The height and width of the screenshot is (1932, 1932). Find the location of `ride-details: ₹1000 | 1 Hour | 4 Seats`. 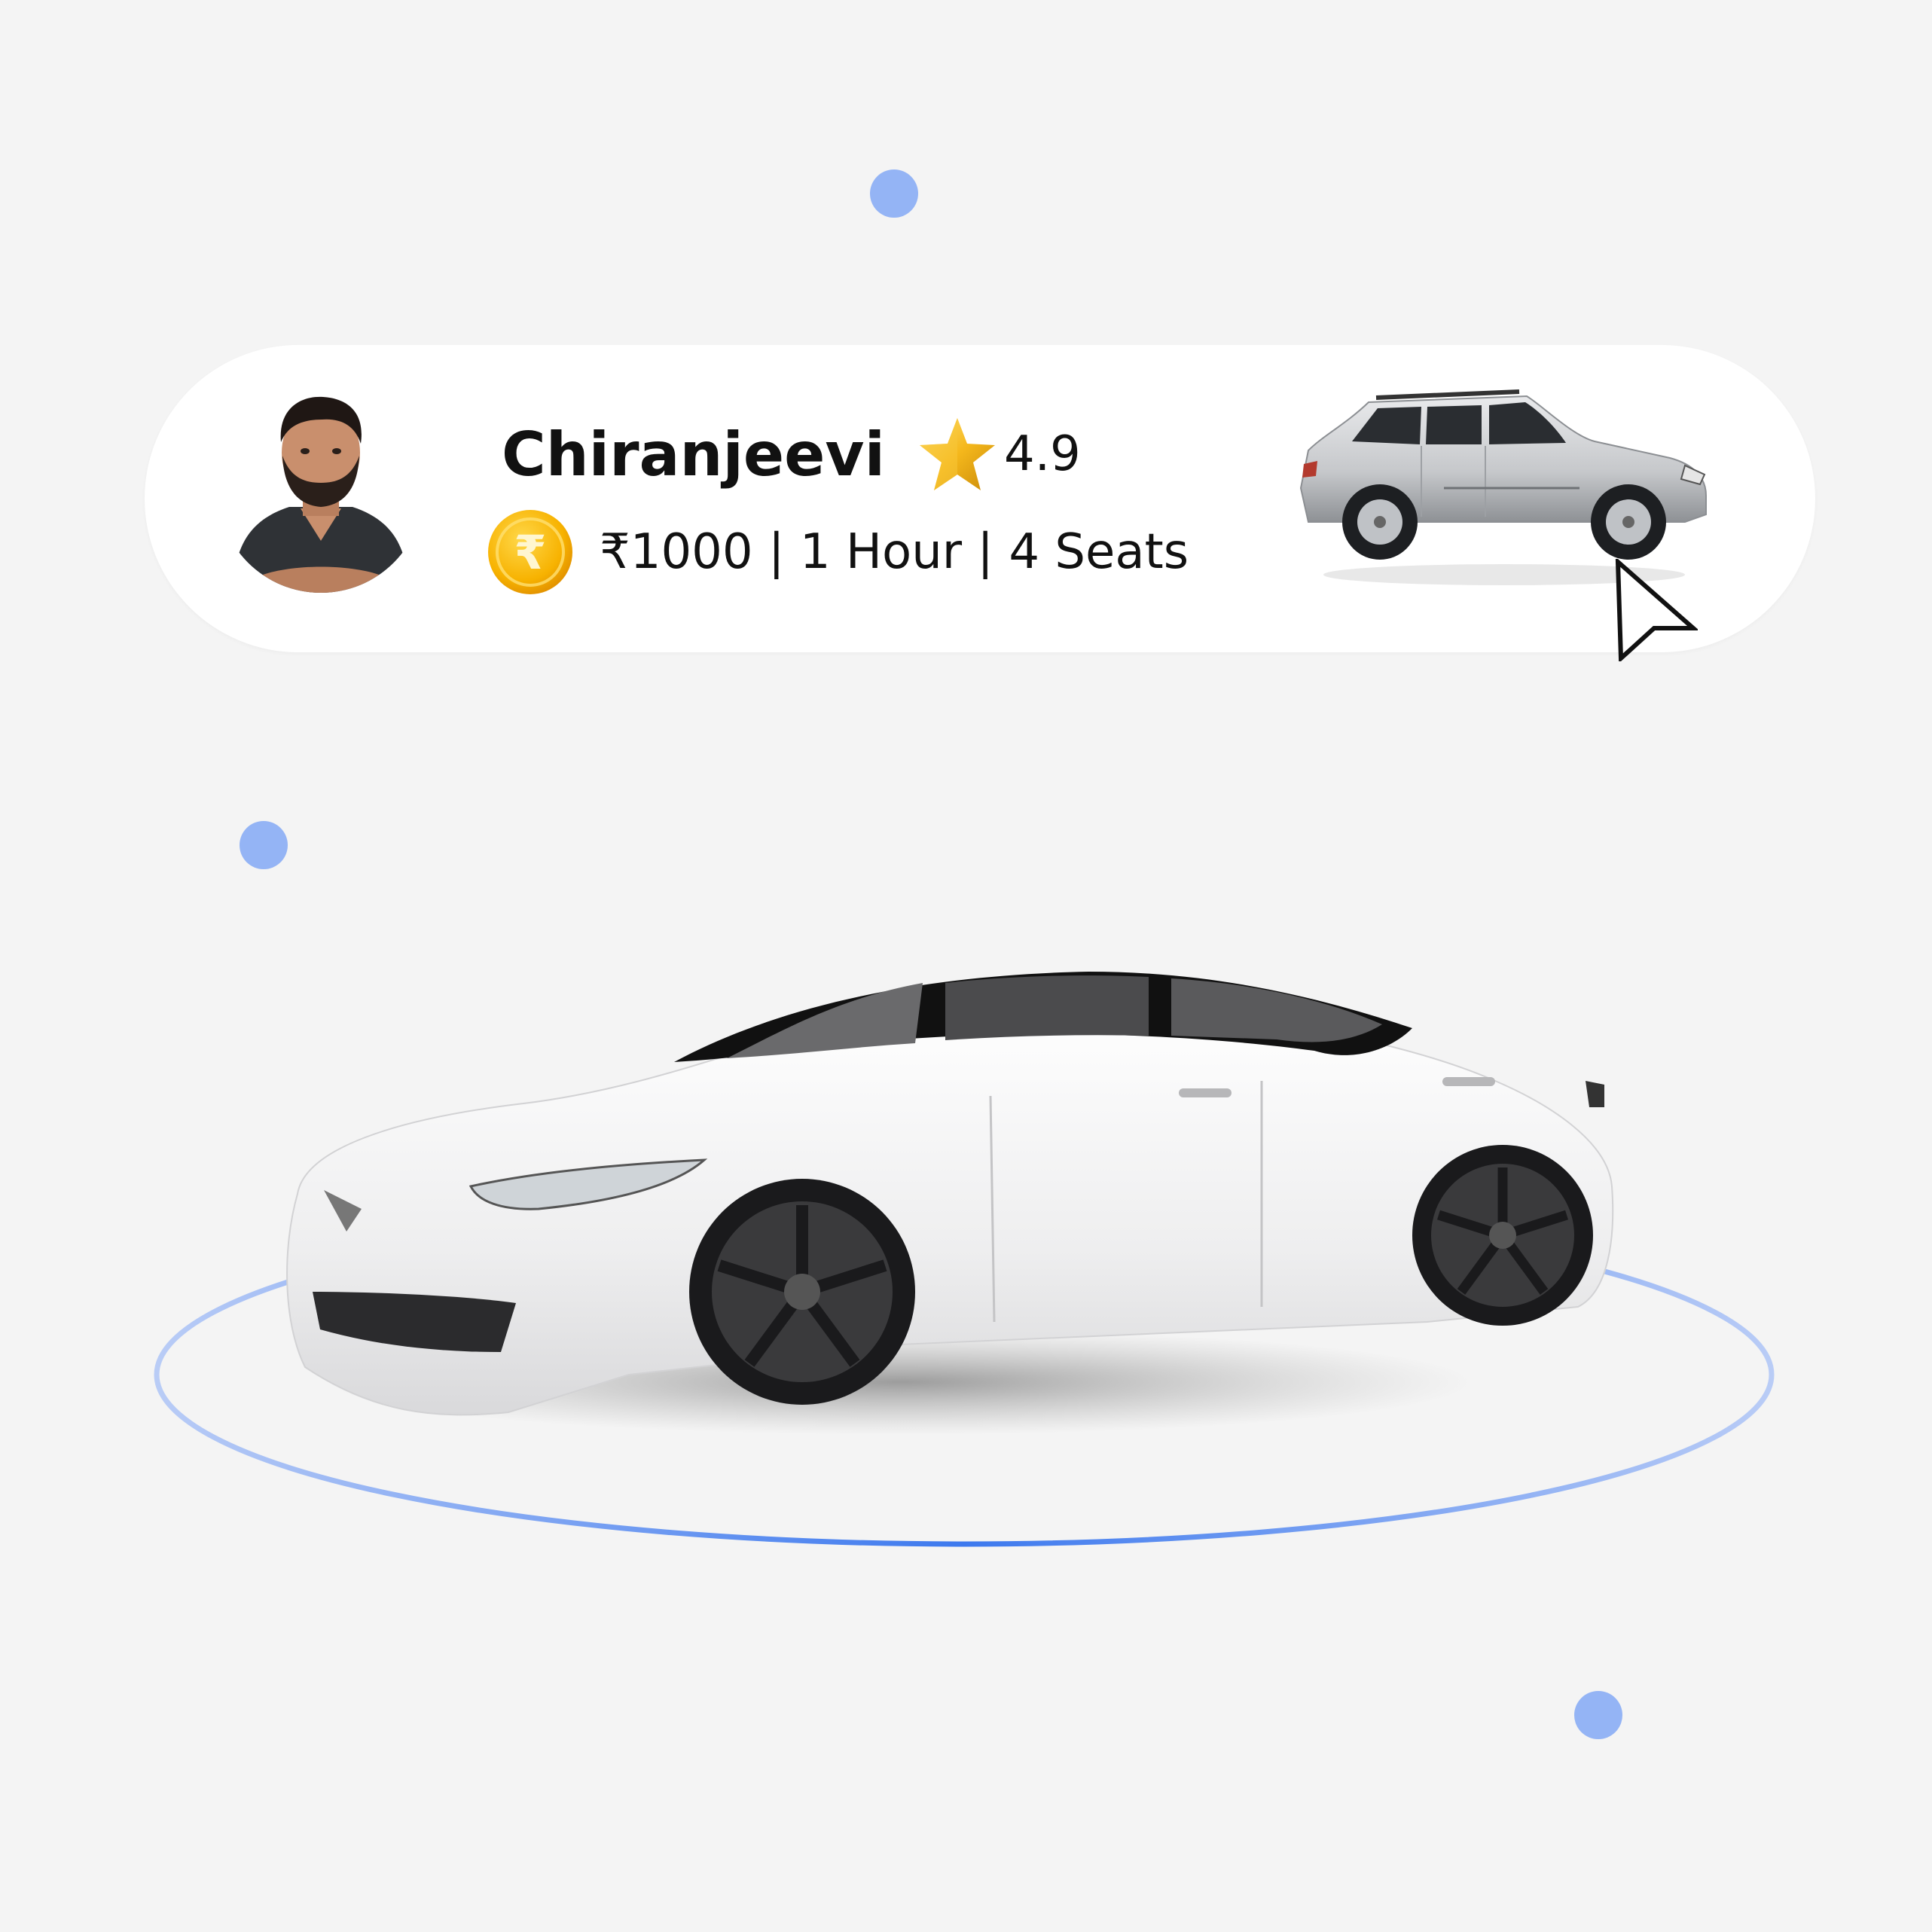

ride-details: ₹1000 | 1 Hour | 4 Seats is located at coordinates (895, 552).